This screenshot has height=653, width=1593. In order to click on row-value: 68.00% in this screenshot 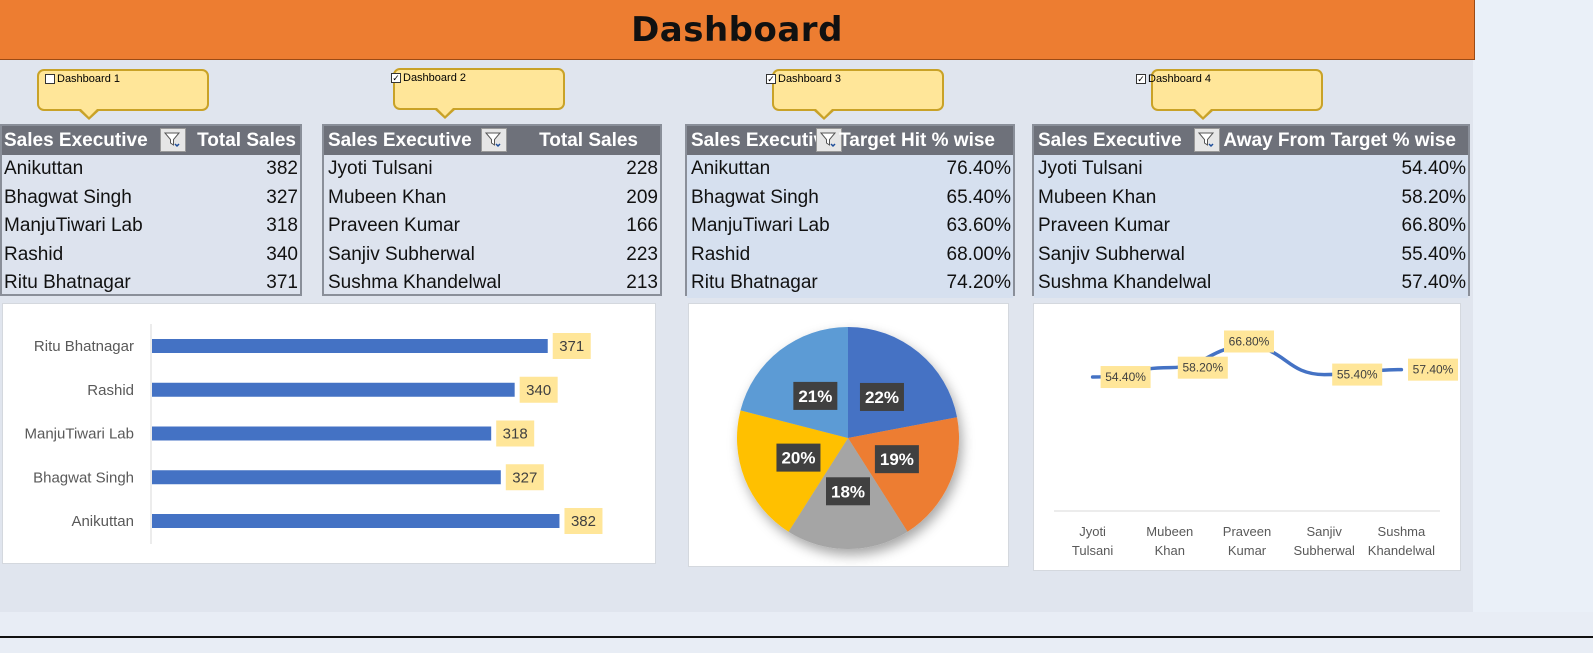, I will do `click(978, 254)`.